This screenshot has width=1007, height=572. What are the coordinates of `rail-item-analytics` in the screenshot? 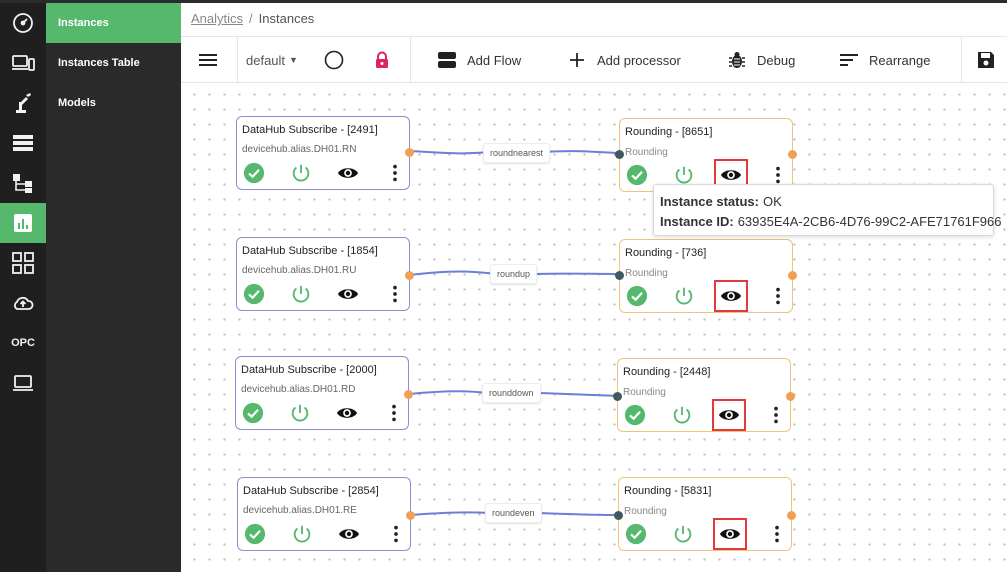 It's located at (23, 223).